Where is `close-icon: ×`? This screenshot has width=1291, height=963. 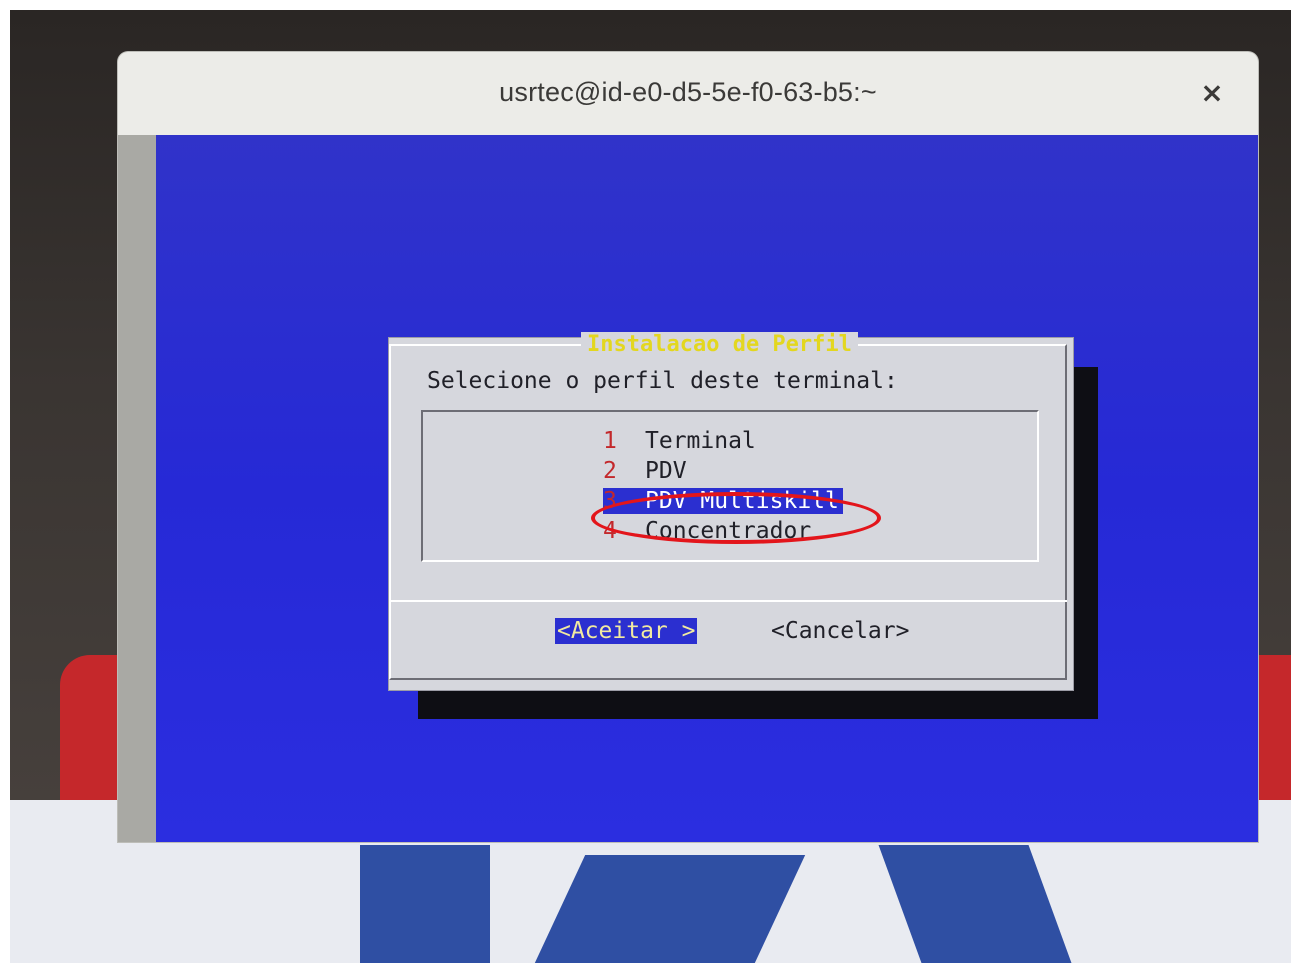 close-icon: × is located at coordinates (1212, 92).